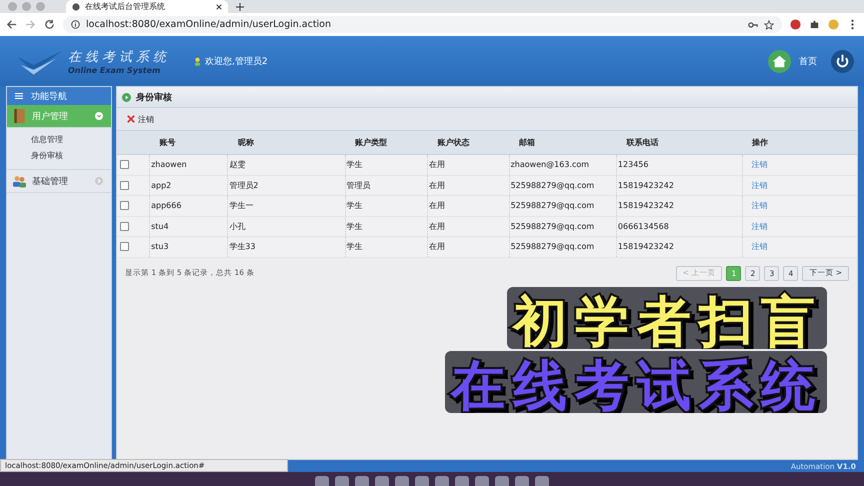 The height and width of the screenshot is (486, 864). I want to click on table-cell: stu3, so click(160, 247).